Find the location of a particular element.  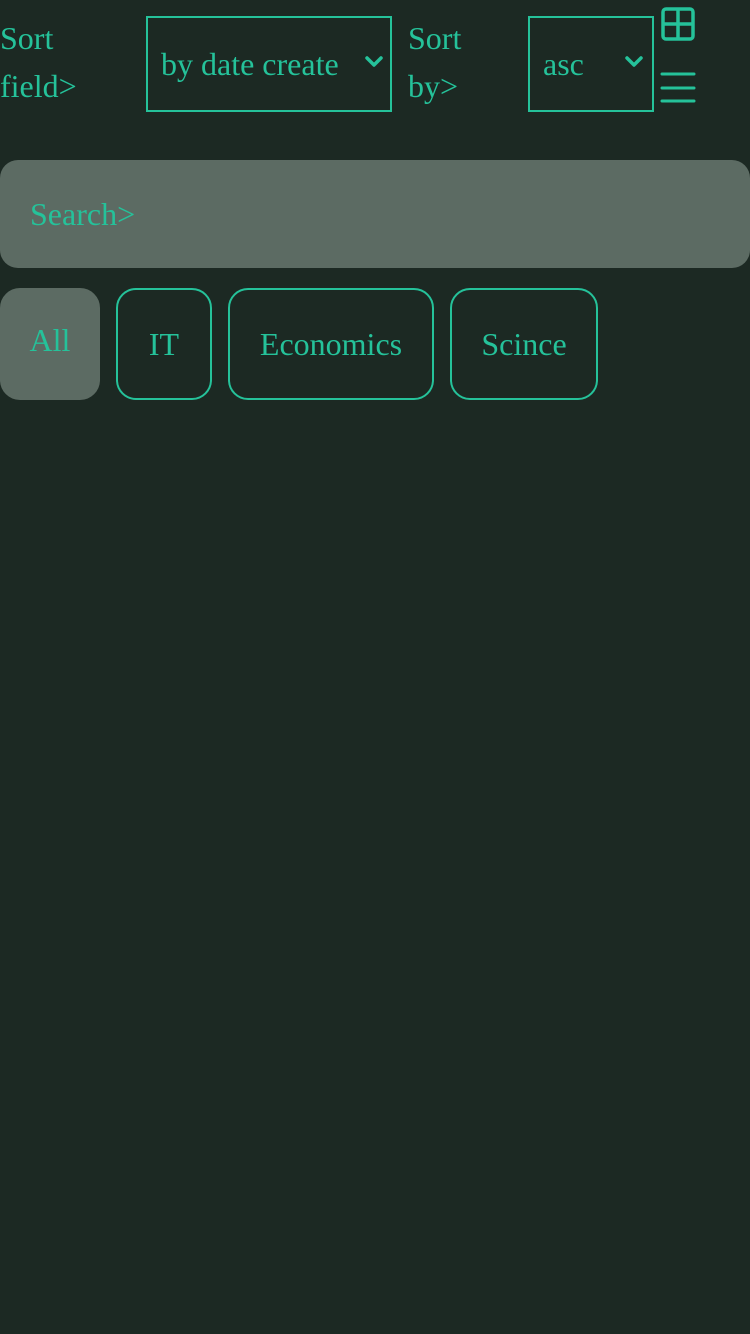

sort-order-select: asc is located at coordinates (591, 64).